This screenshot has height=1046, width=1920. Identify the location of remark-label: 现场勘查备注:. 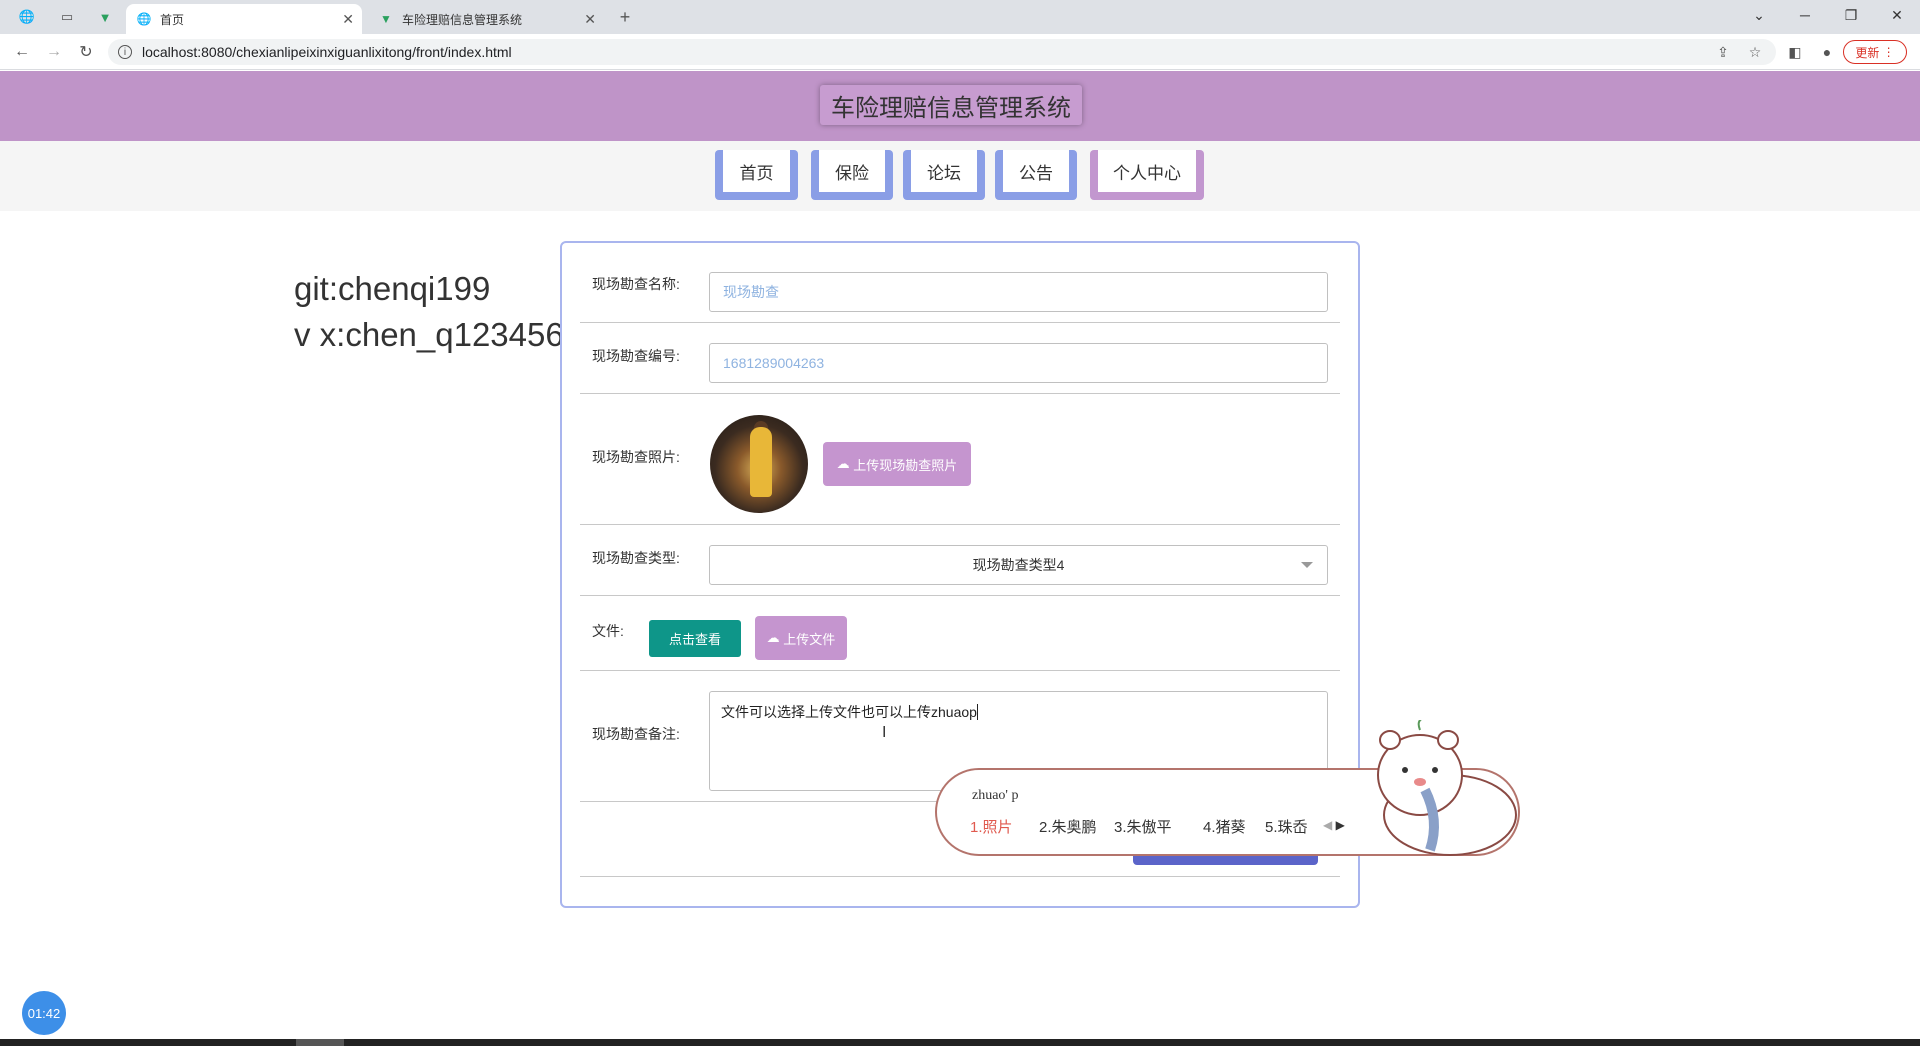
(636, 734).